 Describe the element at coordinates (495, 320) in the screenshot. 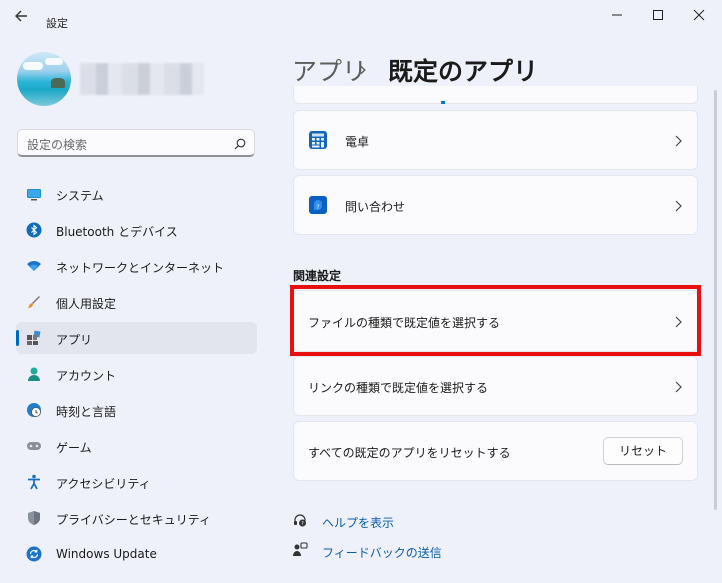

I see `red-highlight-box` at that location.